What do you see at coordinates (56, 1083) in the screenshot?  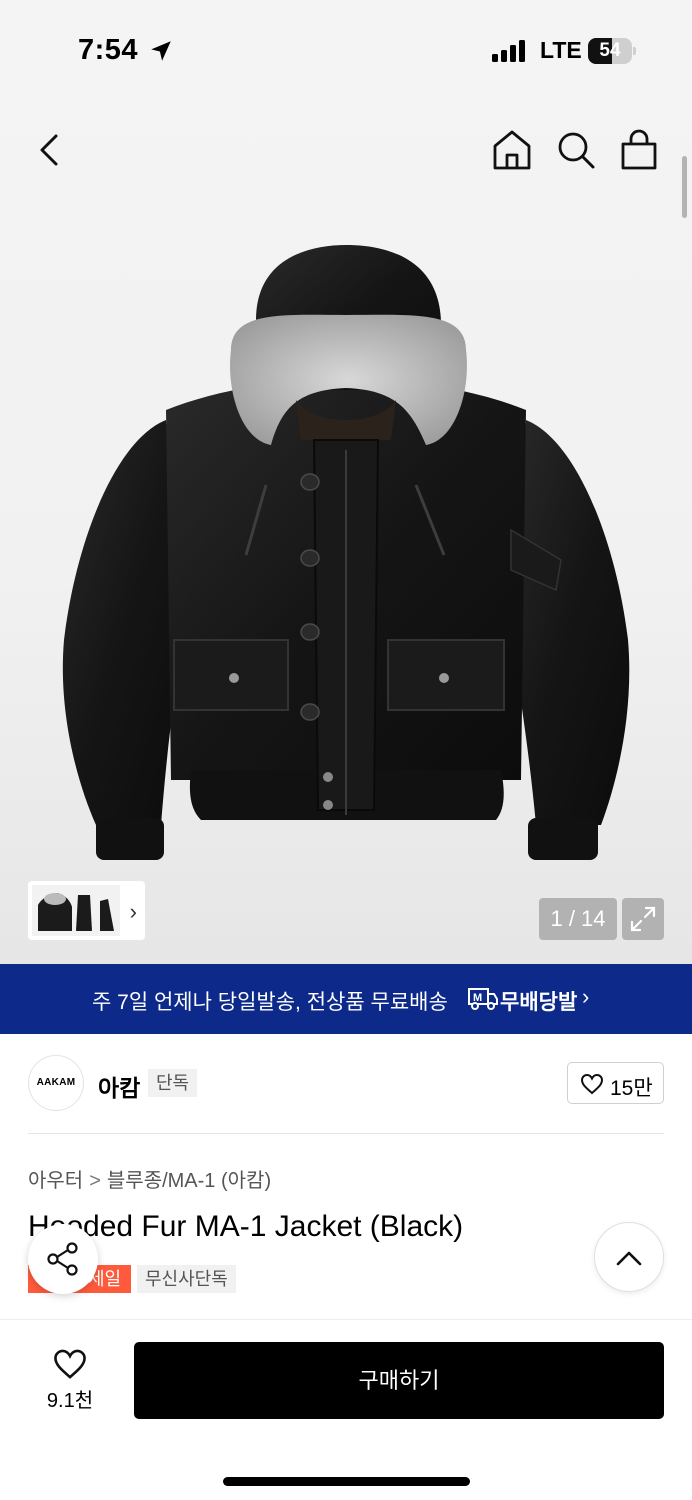 I see `brand-logo: AAKAM` at bounding box center [56, 1083].